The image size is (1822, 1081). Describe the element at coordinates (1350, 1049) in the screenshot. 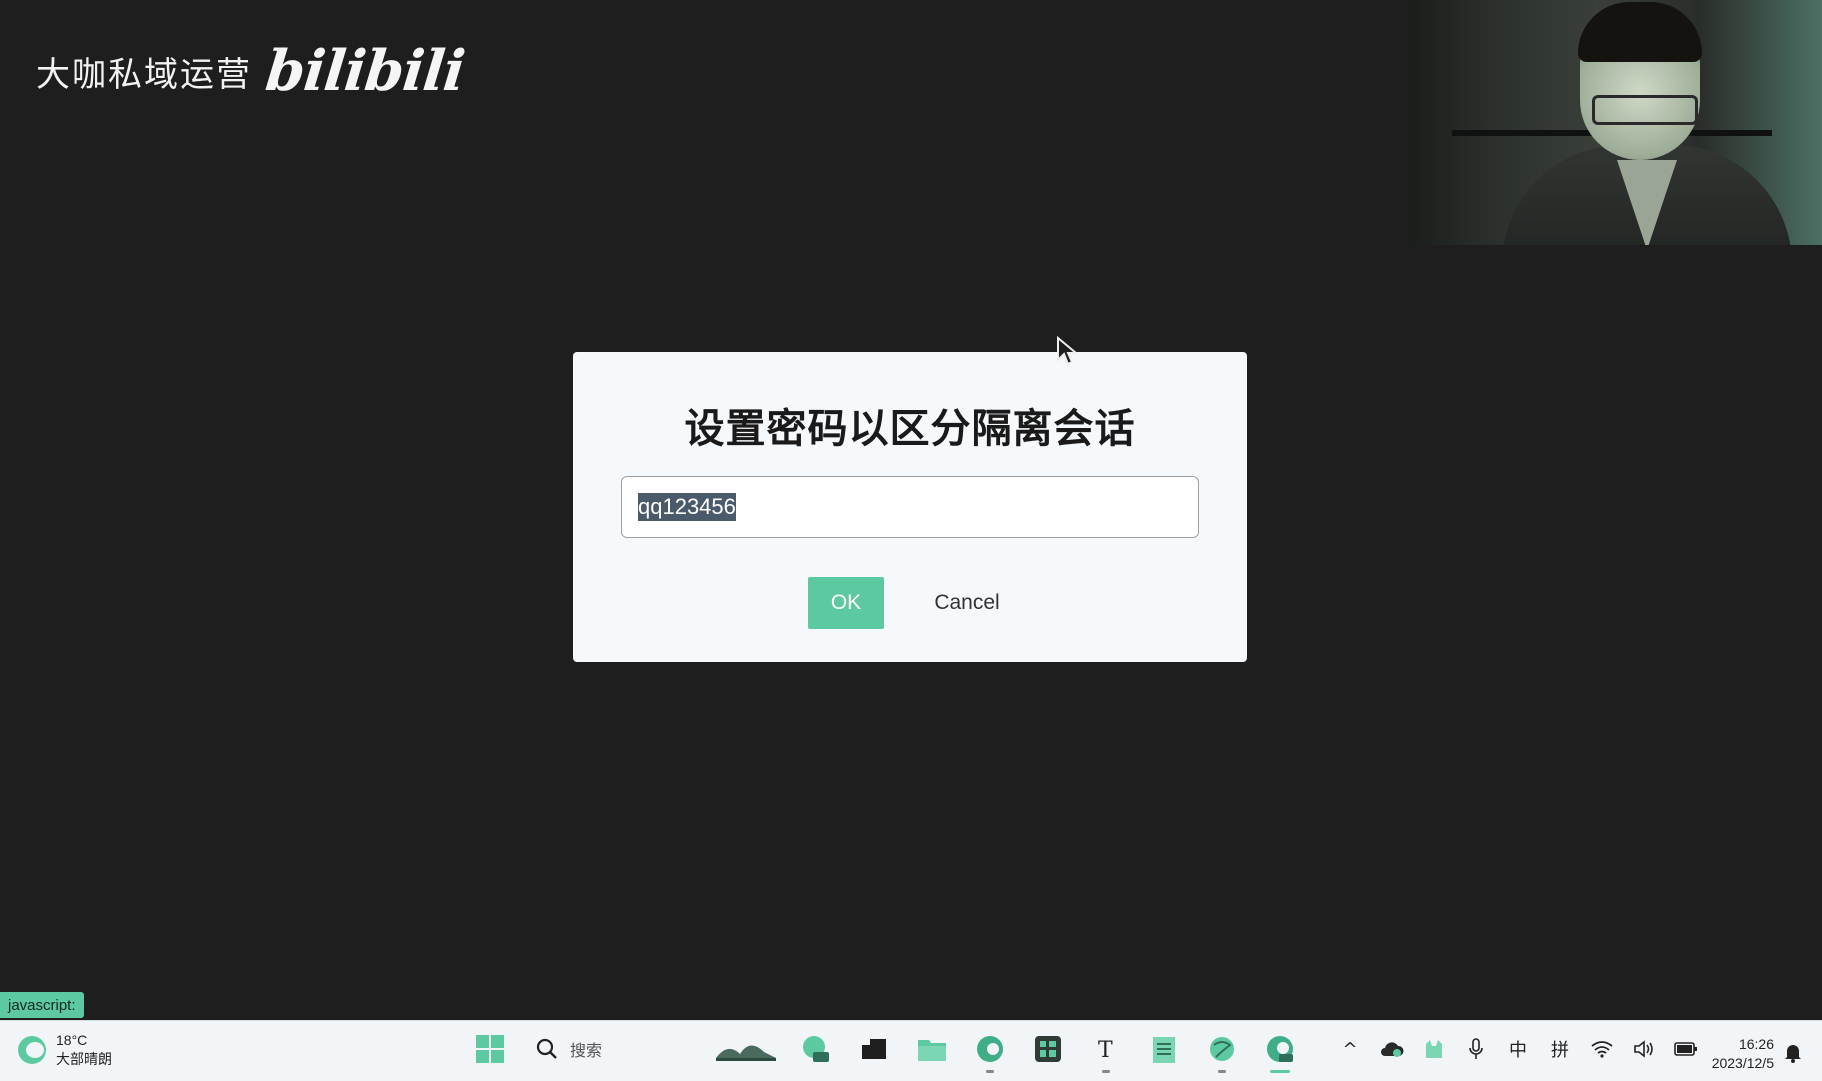

I see `chevron-up-icon: ^` at that location.